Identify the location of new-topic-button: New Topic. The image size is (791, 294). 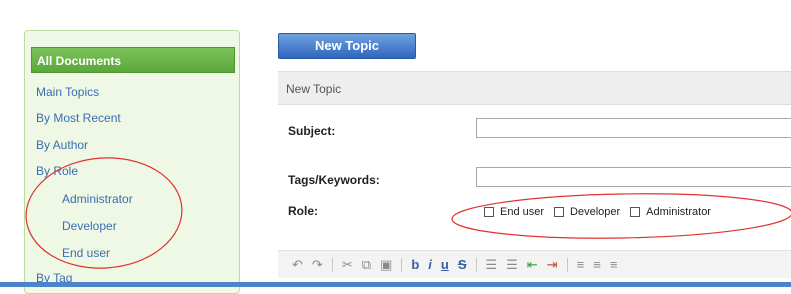
(347, 46).